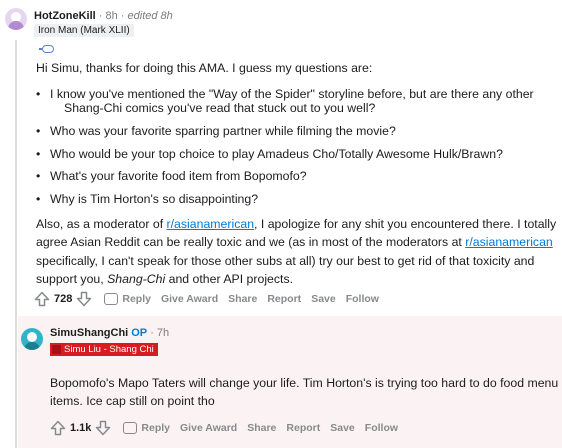  What do you see at coordinates (104, 349) in the screenshot?
I see `reply-flair: Simu Liu - Shang Chi` at bounding box center [104, 349].